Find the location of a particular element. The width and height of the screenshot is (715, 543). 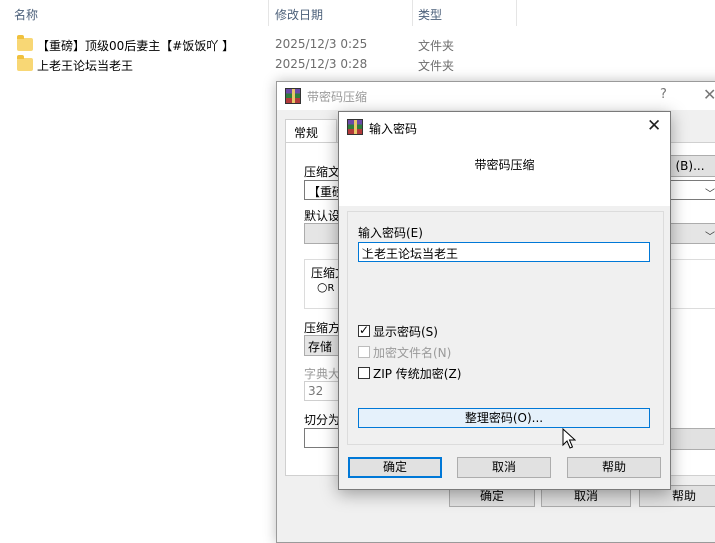

password-dialog-title: 输入密码 is located at coordinates (393, 129).